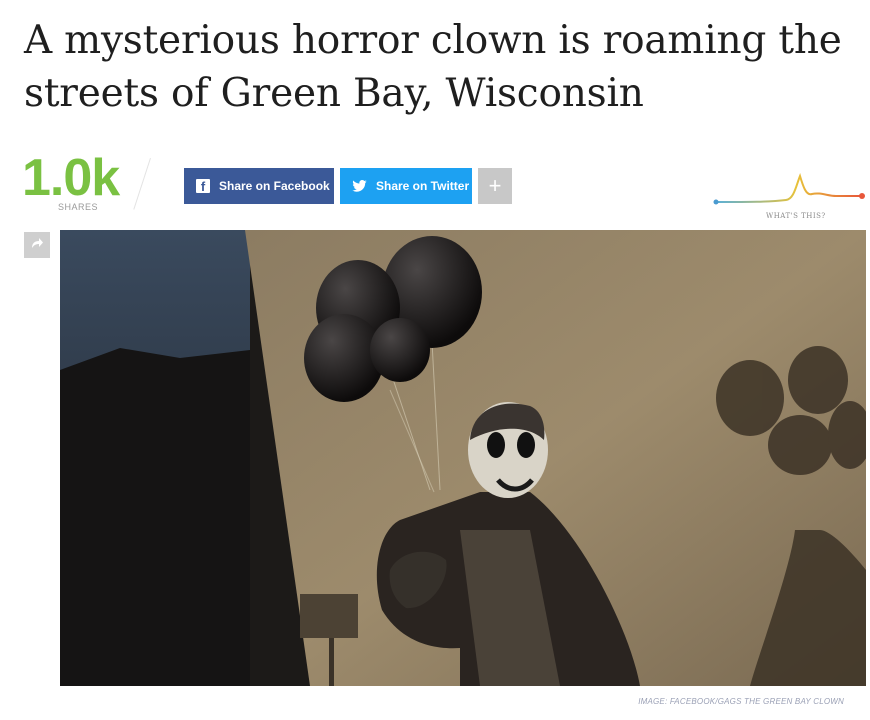 The height and width of the screenshot is (720, 870). Describe the element at coordinates (71, 178) in the screenshot. I see `share-count-number: 1.0k` at that location.